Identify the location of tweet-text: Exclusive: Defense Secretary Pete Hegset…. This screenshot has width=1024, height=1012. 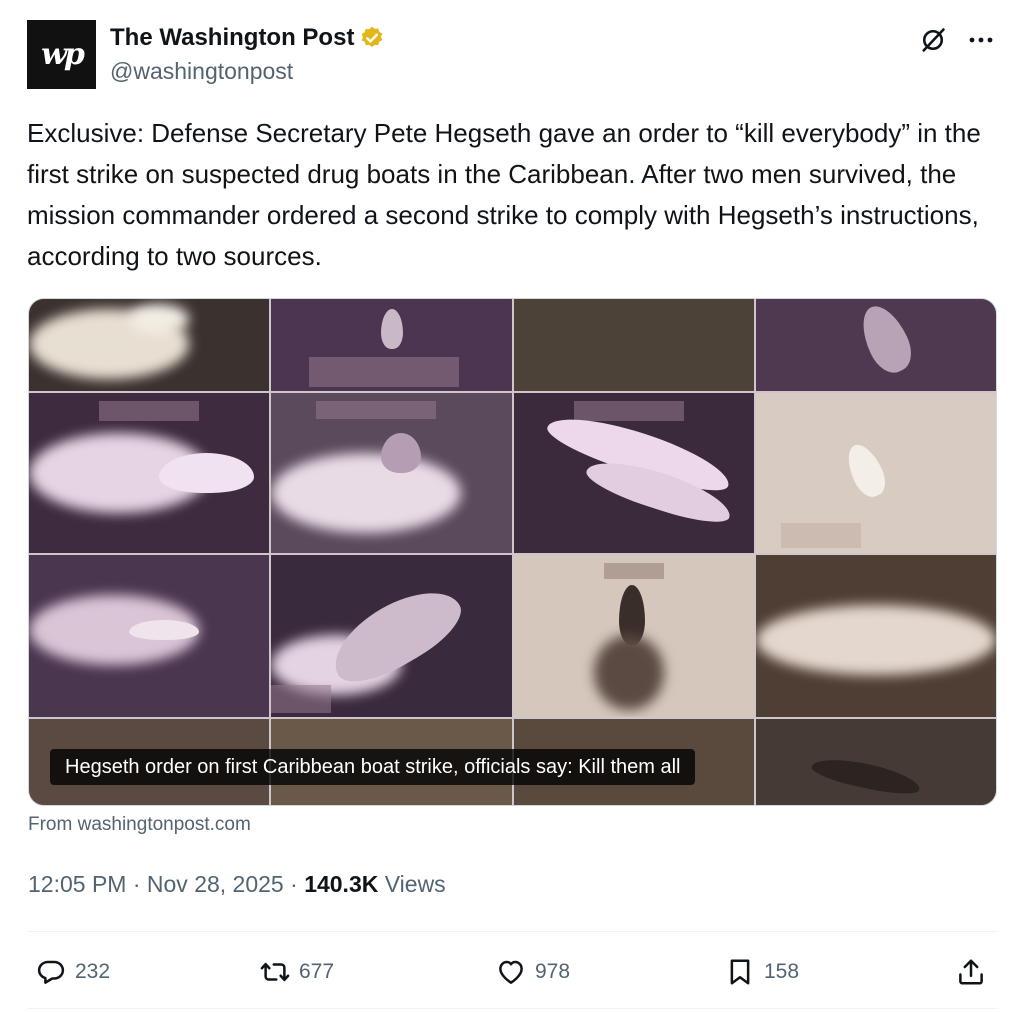
(504, 194).